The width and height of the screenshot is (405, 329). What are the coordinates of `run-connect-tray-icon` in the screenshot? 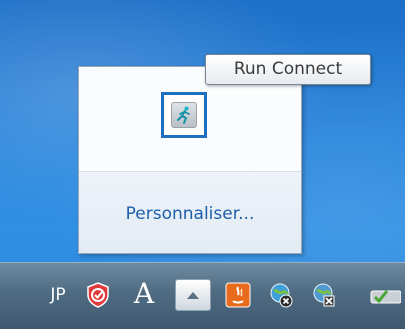 It's located at (184, 115).